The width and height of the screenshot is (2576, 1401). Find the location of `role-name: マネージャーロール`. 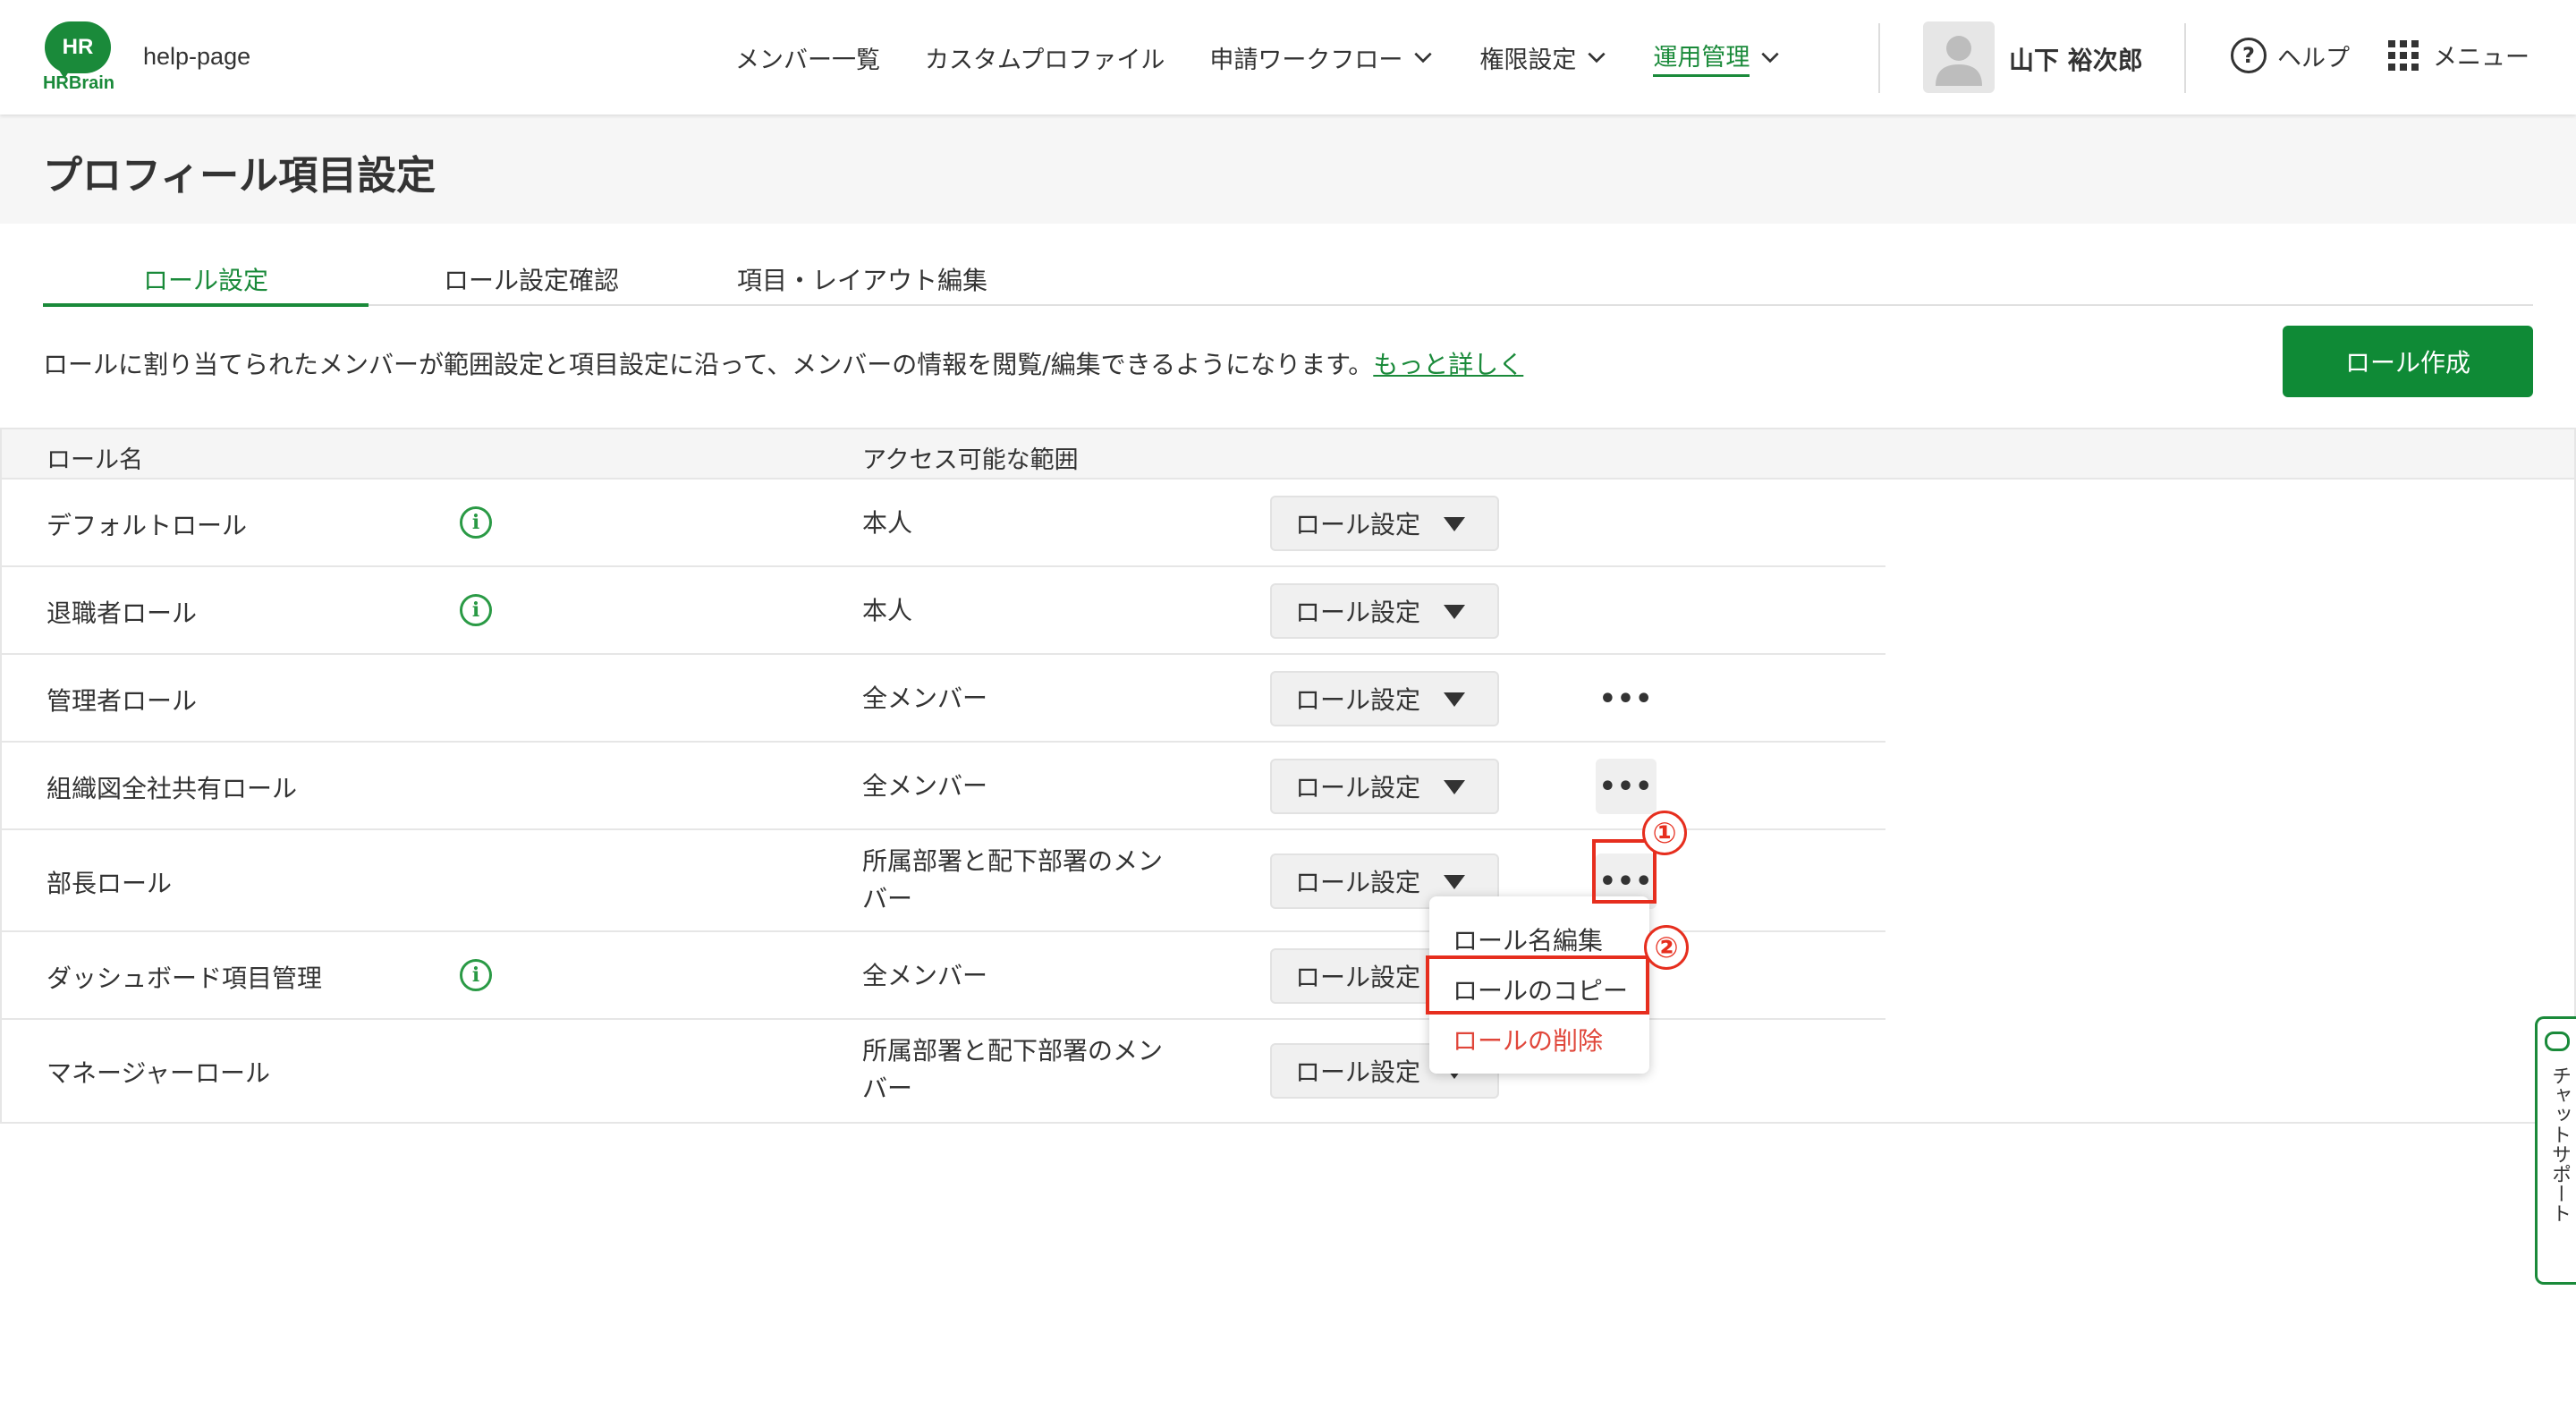

role-name: マネージャーロール is located at coordinates (159, 1073).